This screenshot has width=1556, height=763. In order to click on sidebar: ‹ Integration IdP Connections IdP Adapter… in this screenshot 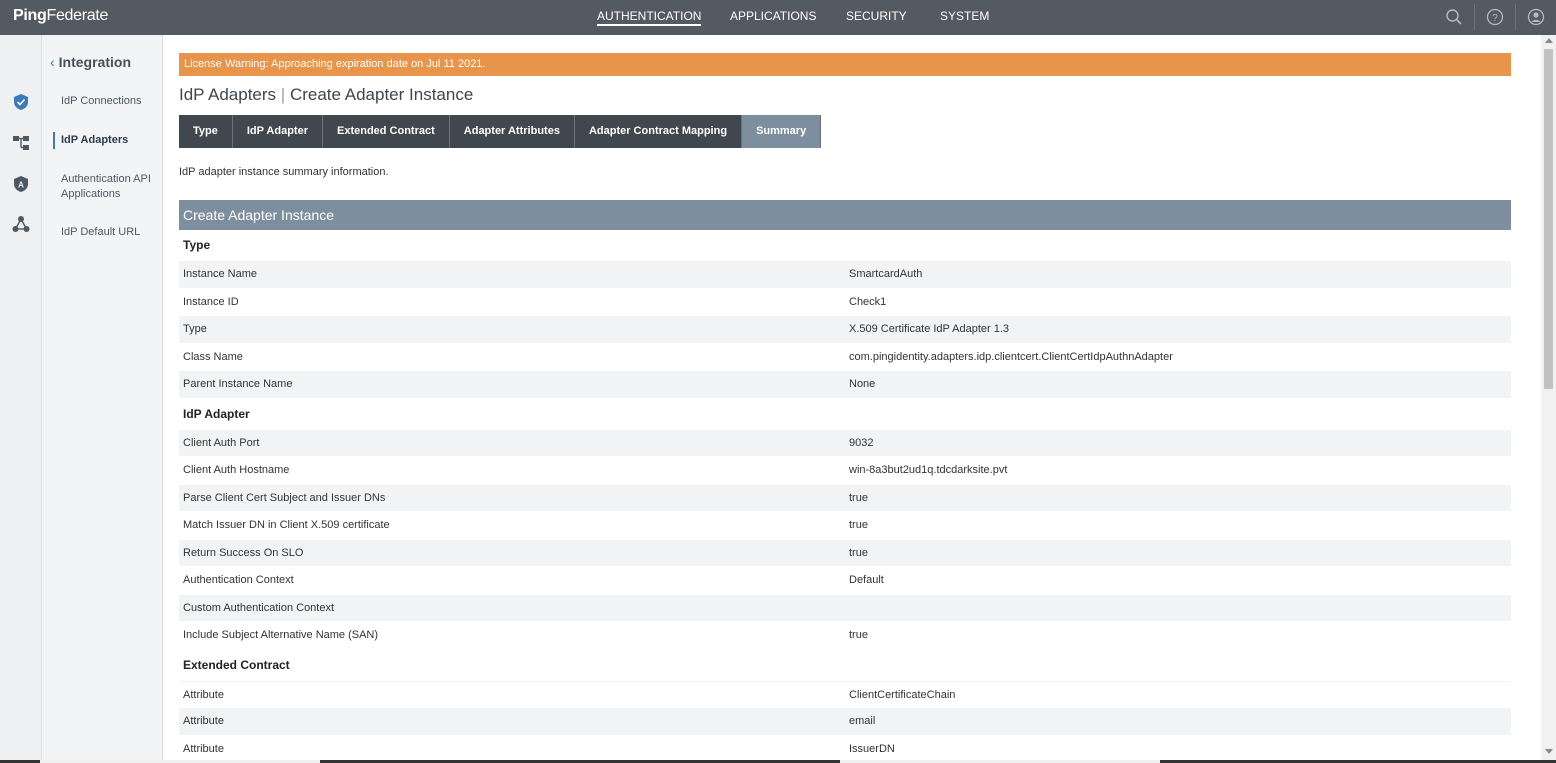, I will do `click(102, 399)`.